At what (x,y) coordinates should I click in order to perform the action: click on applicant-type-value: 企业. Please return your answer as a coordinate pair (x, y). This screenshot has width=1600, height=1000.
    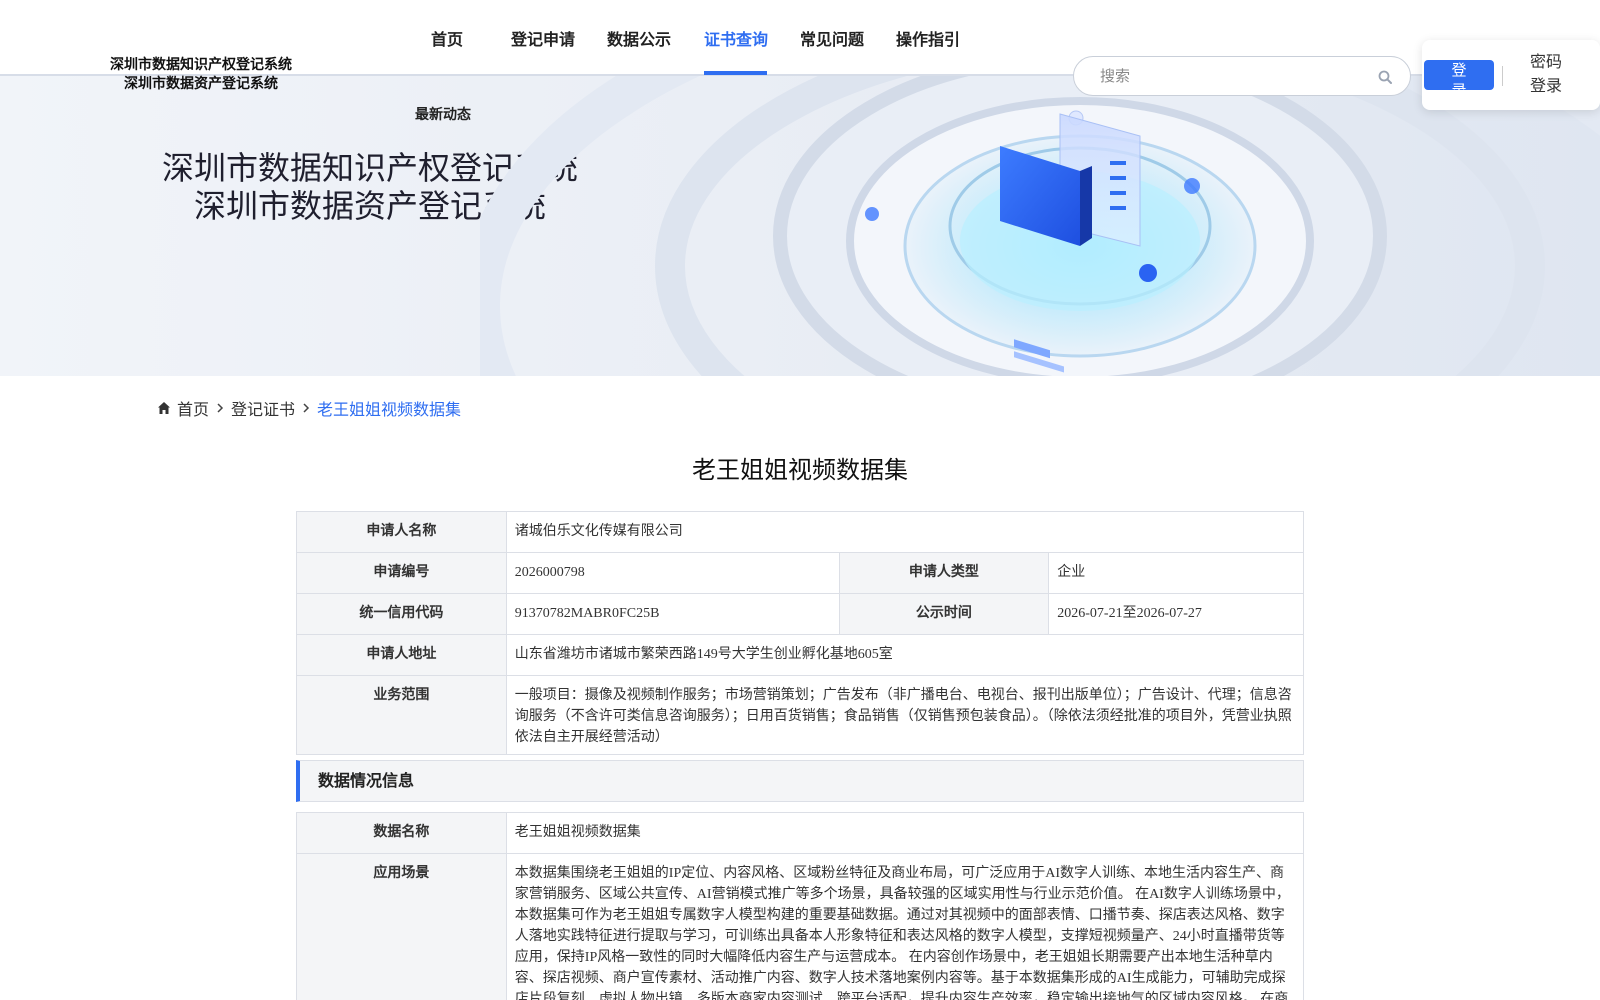
    Looking at the image, I should click on (1176, 573).